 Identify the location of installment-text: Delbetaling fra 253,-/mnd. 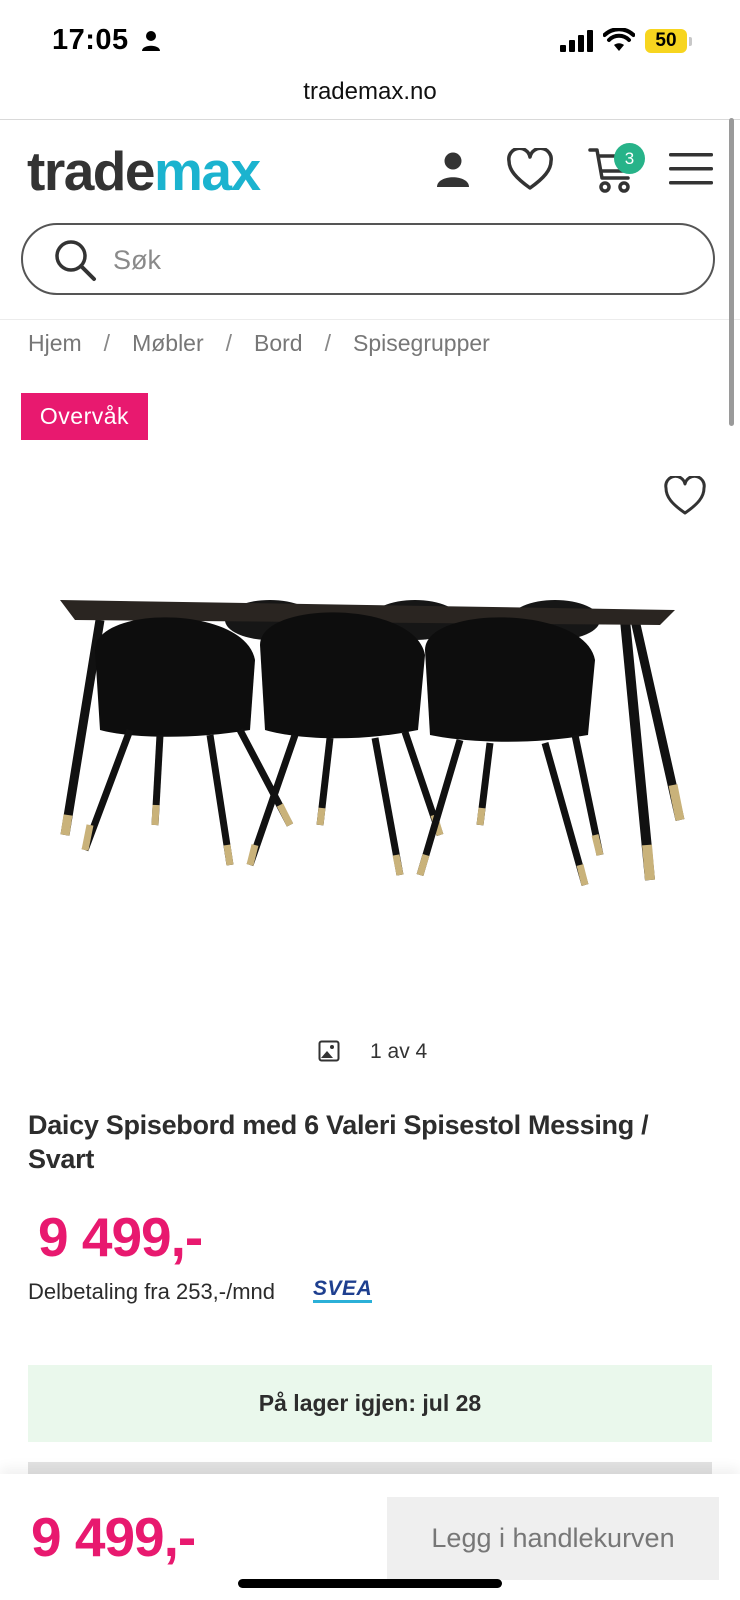
(152, 1291).